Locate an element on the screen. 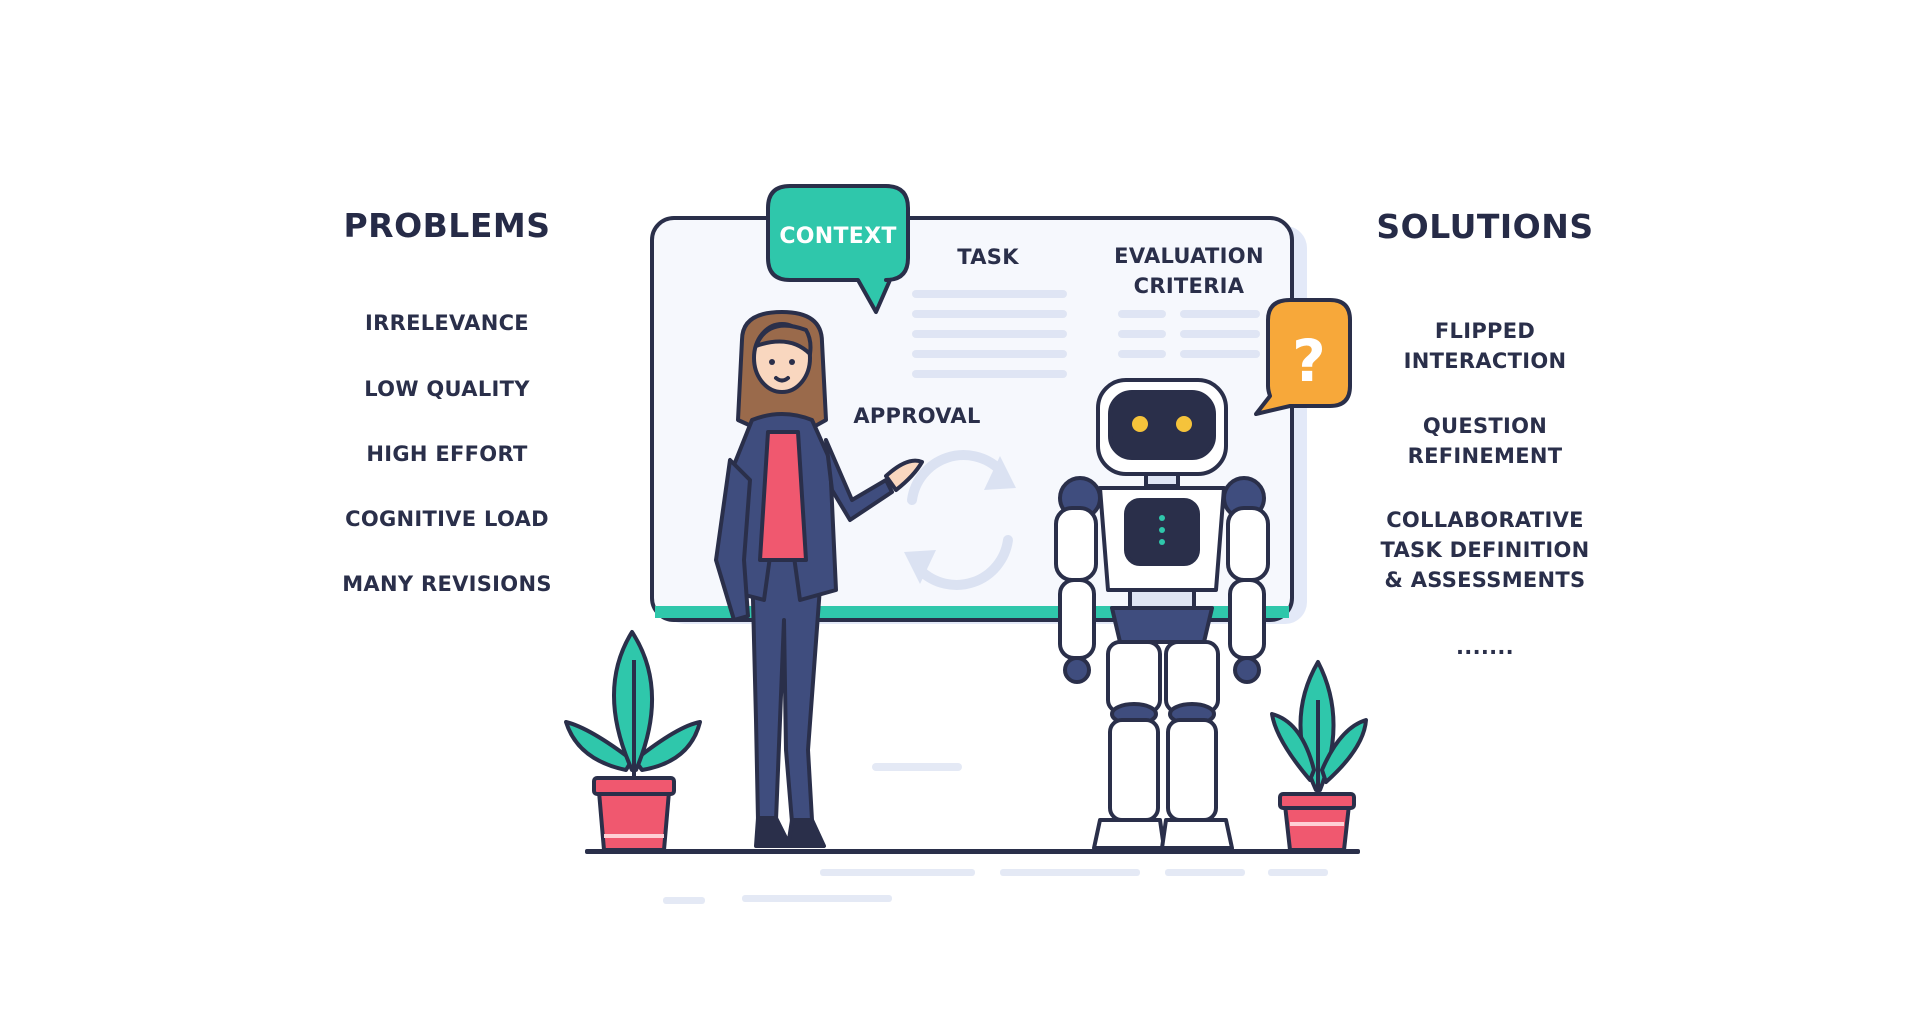 Image resolution: width=1920 pixels, height=1035 pixels. question-mark-icon: ? is located at coordinates (1309, 361).